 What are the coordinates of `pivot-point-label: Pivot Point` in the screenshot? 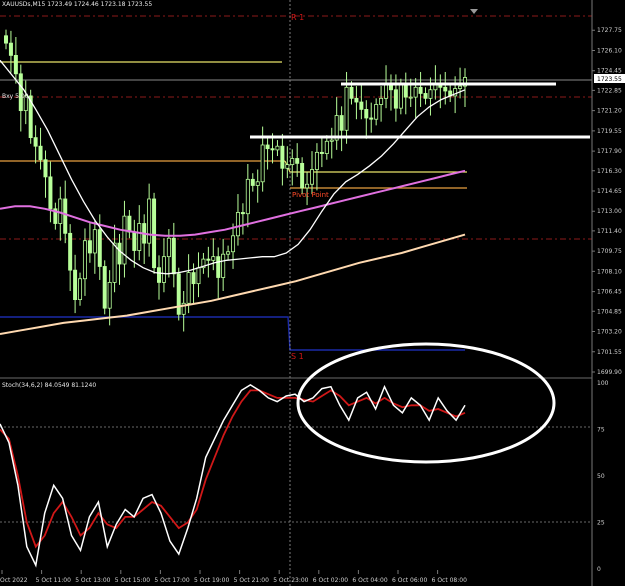 It's located at (310, 195).